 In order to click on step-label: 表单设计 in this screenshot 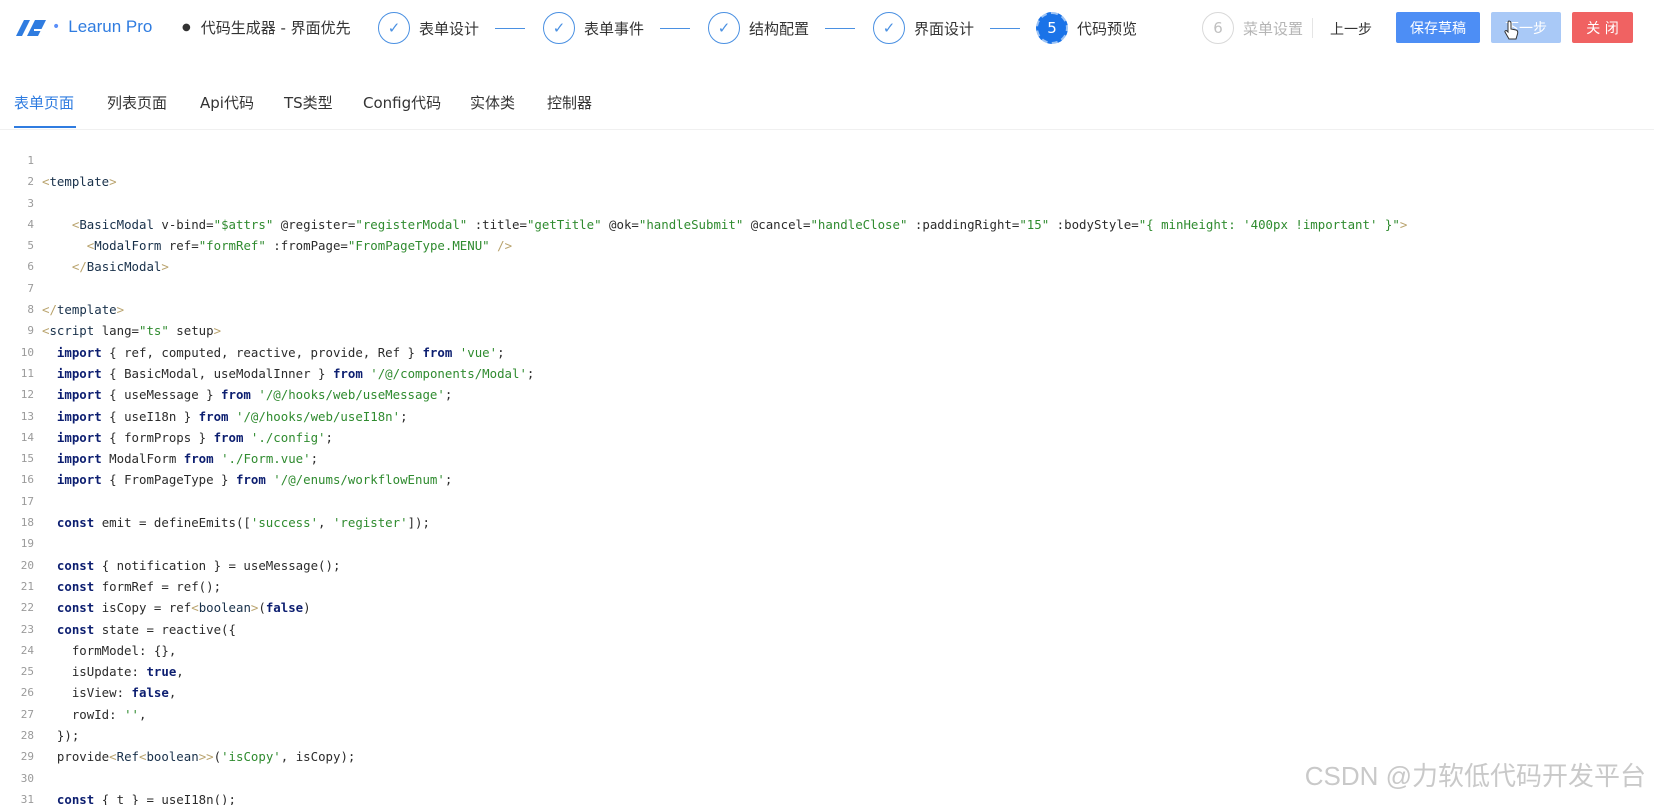, I will do `click(449, 28)`.